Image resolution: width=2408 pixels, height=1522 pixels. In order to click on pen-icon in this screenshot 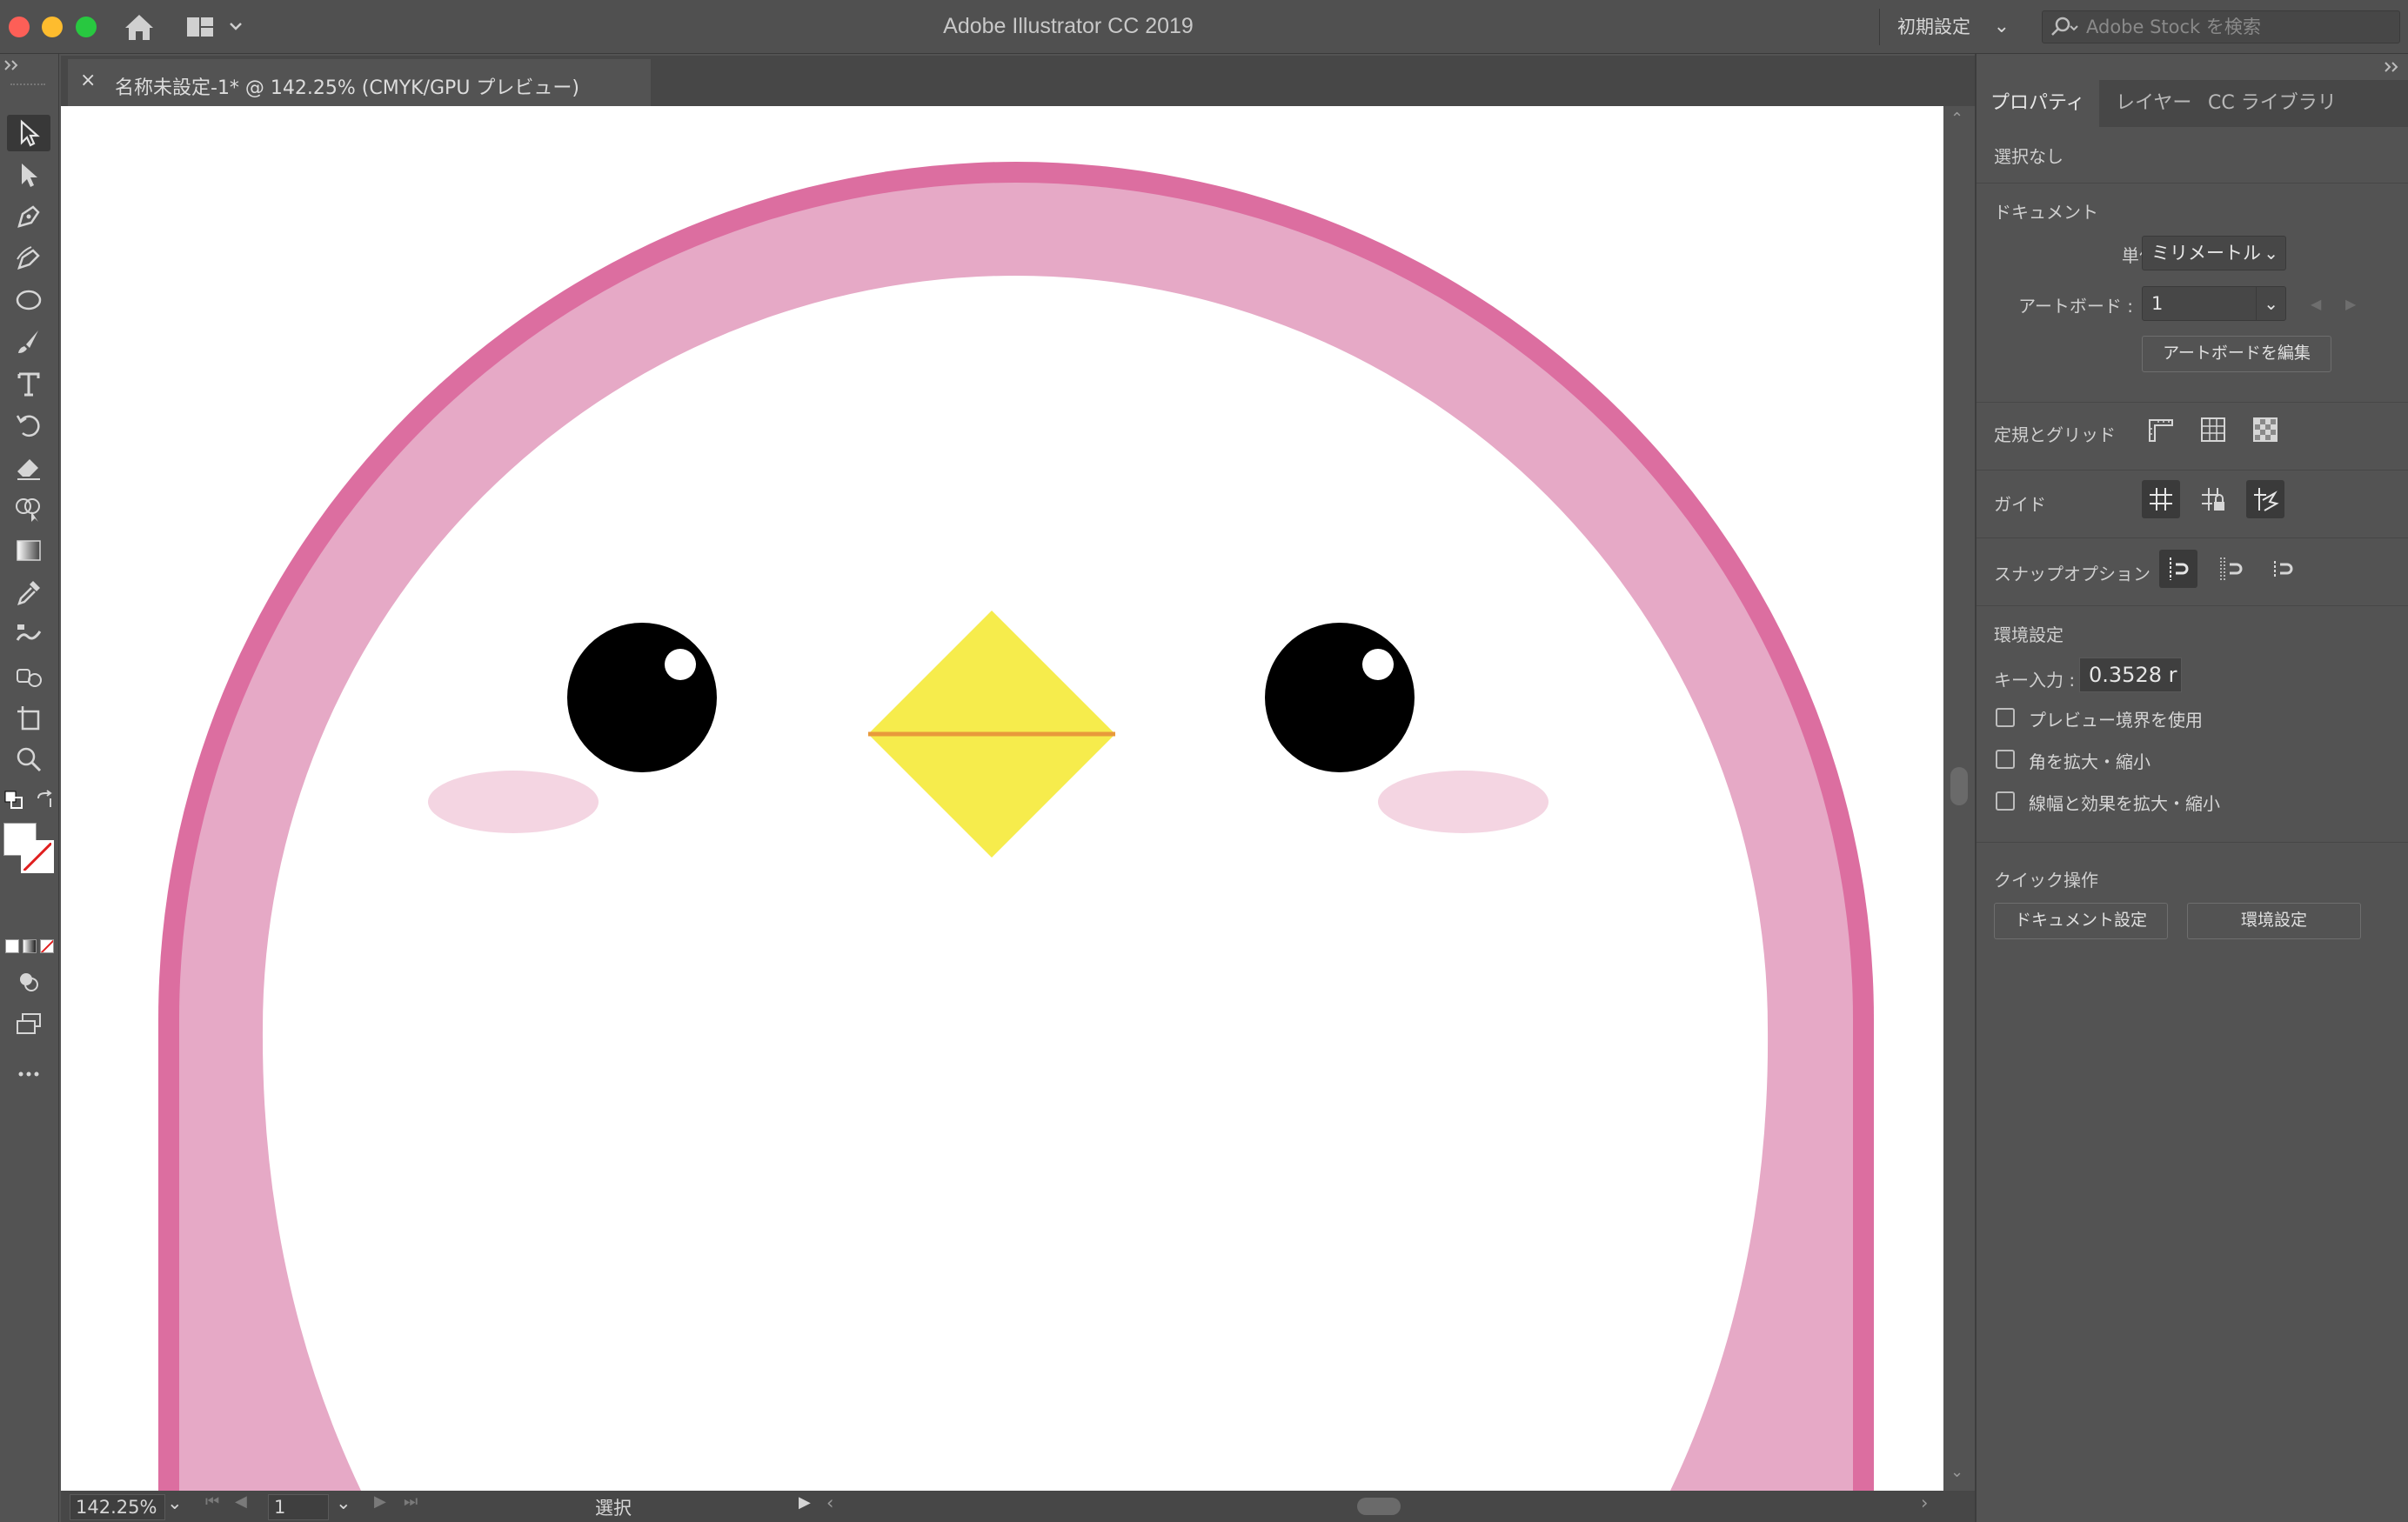, I will do `click(28, 216)`.